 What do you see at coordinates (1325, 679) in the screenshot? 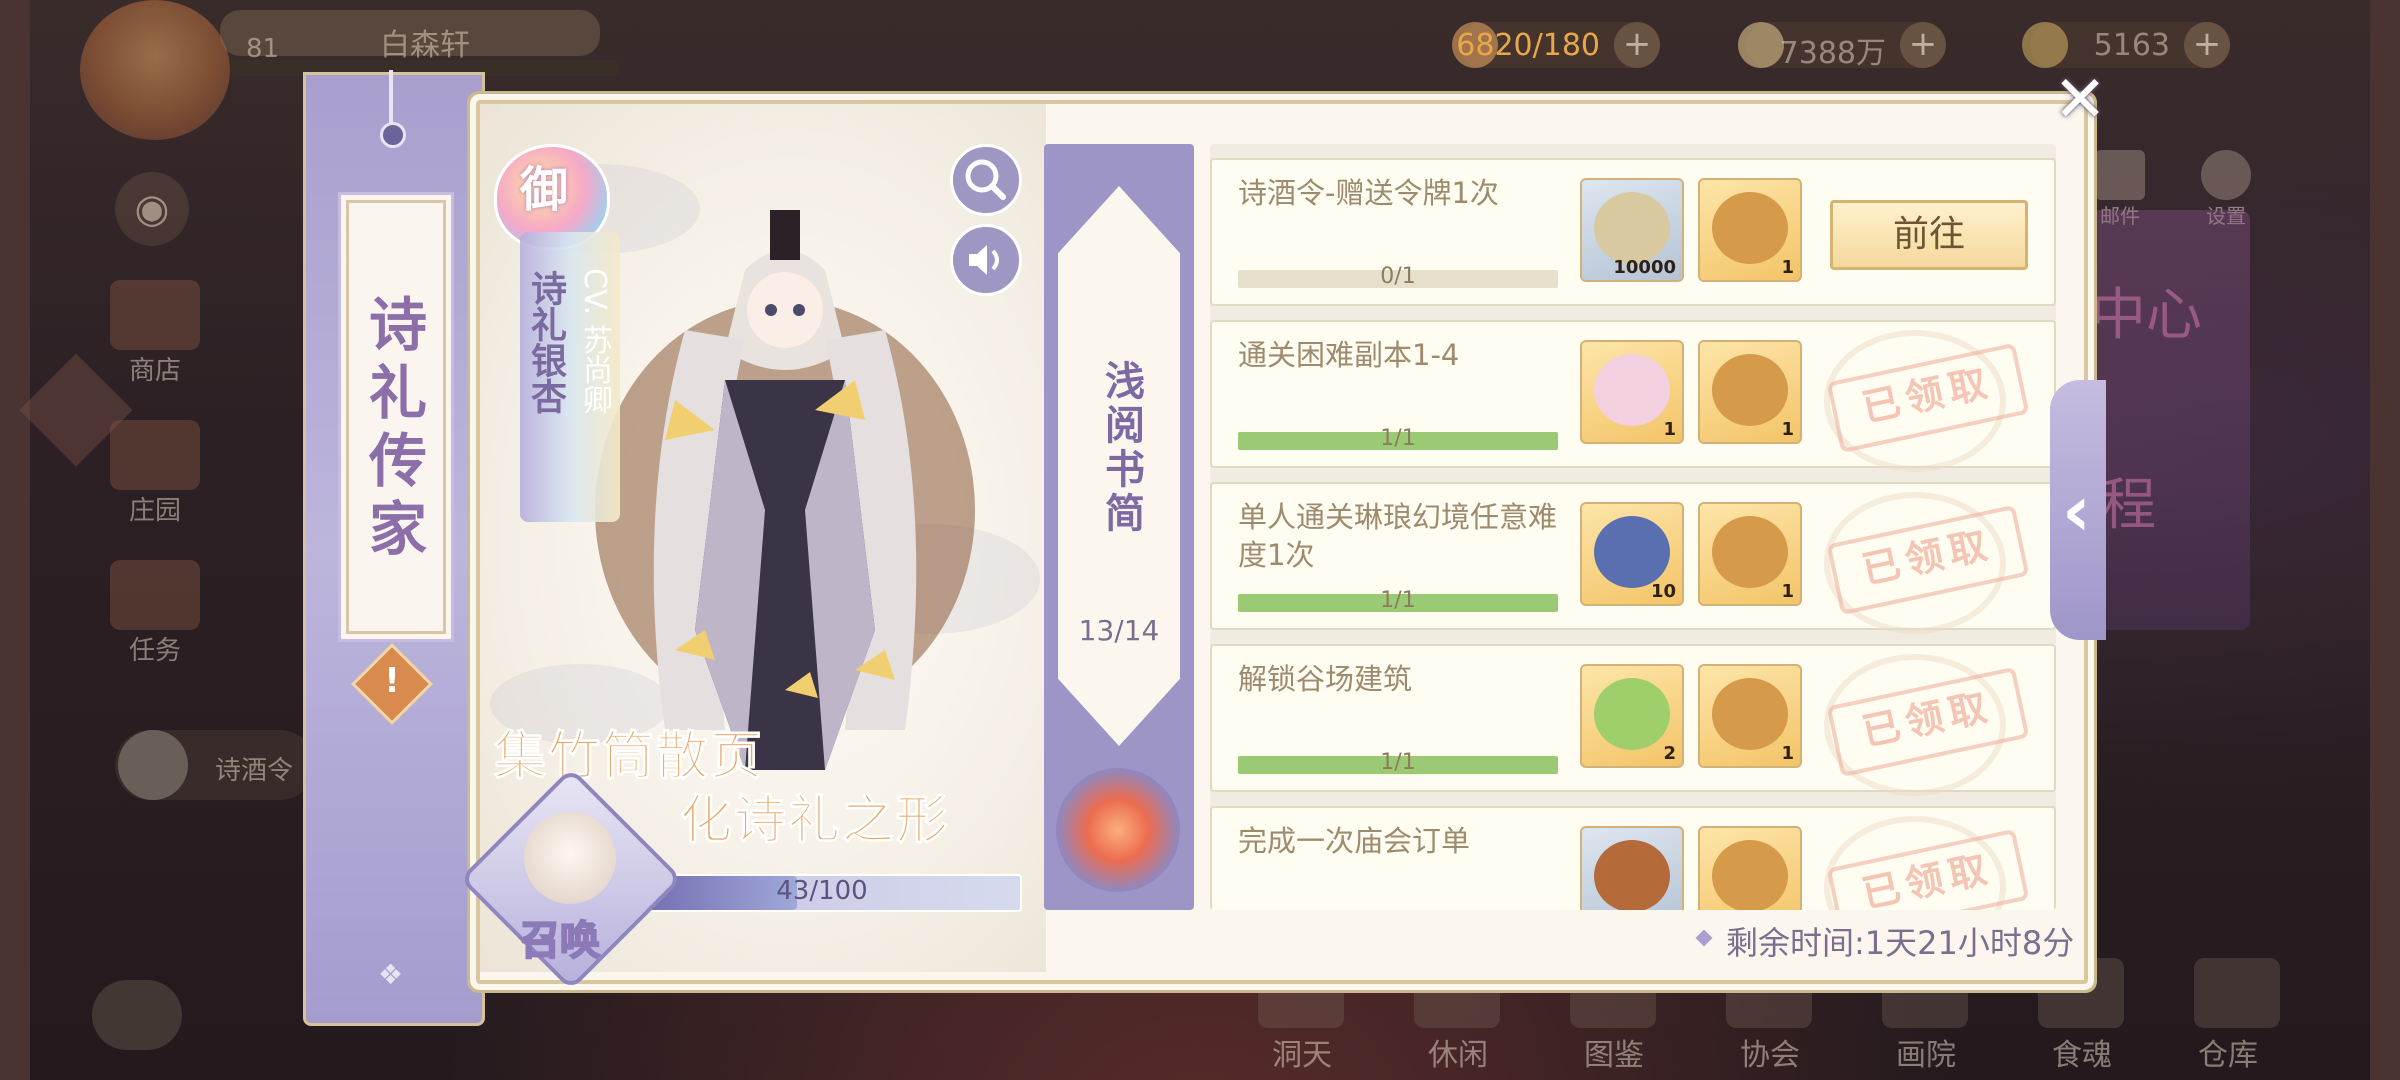
I see `task-title: 解锁谷场建筑` at bounding box center [1325, 679].